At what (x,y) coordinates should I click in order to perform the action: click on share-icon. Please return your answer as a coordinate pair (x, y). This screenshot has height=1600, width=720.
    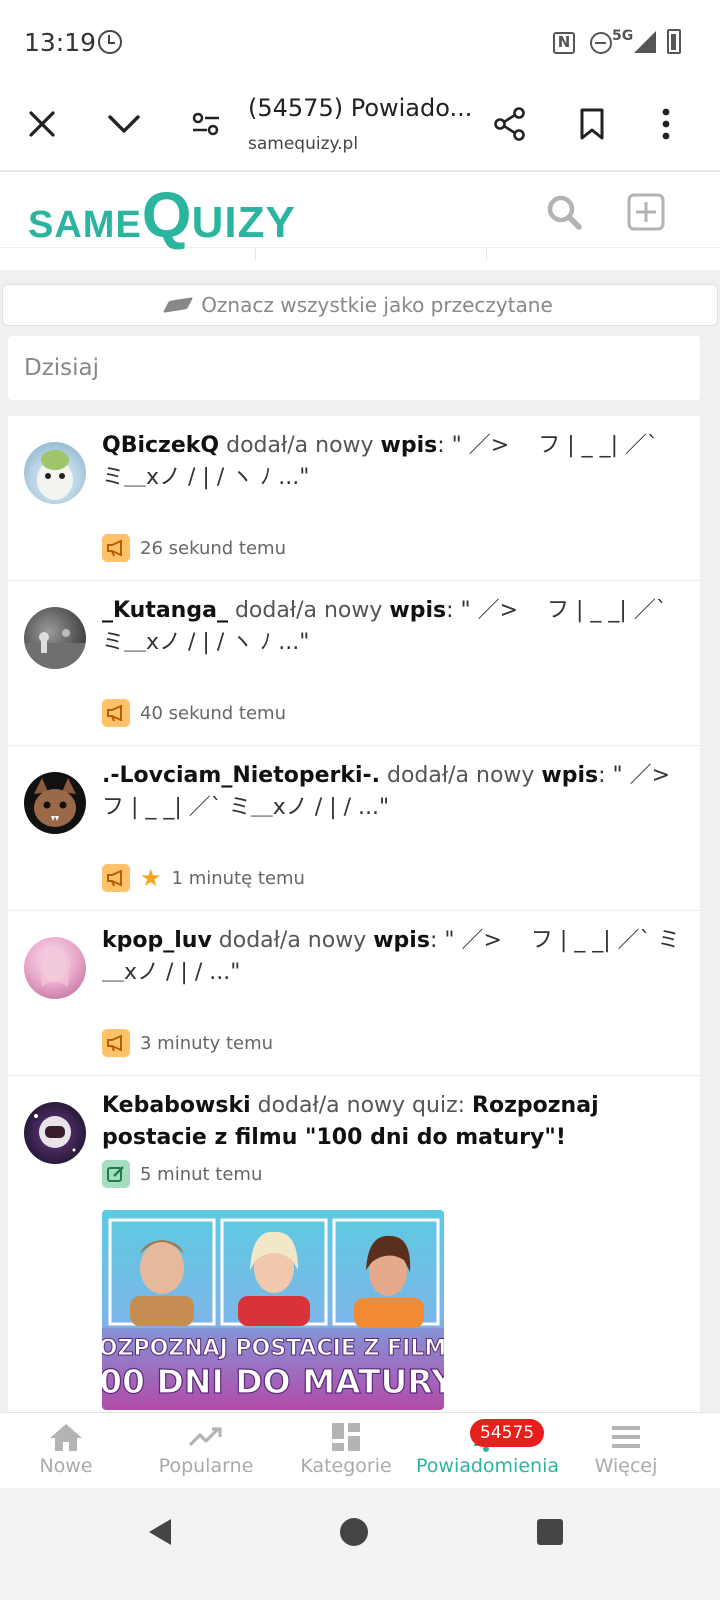
    Looking at the image, I should click on (510, 124).